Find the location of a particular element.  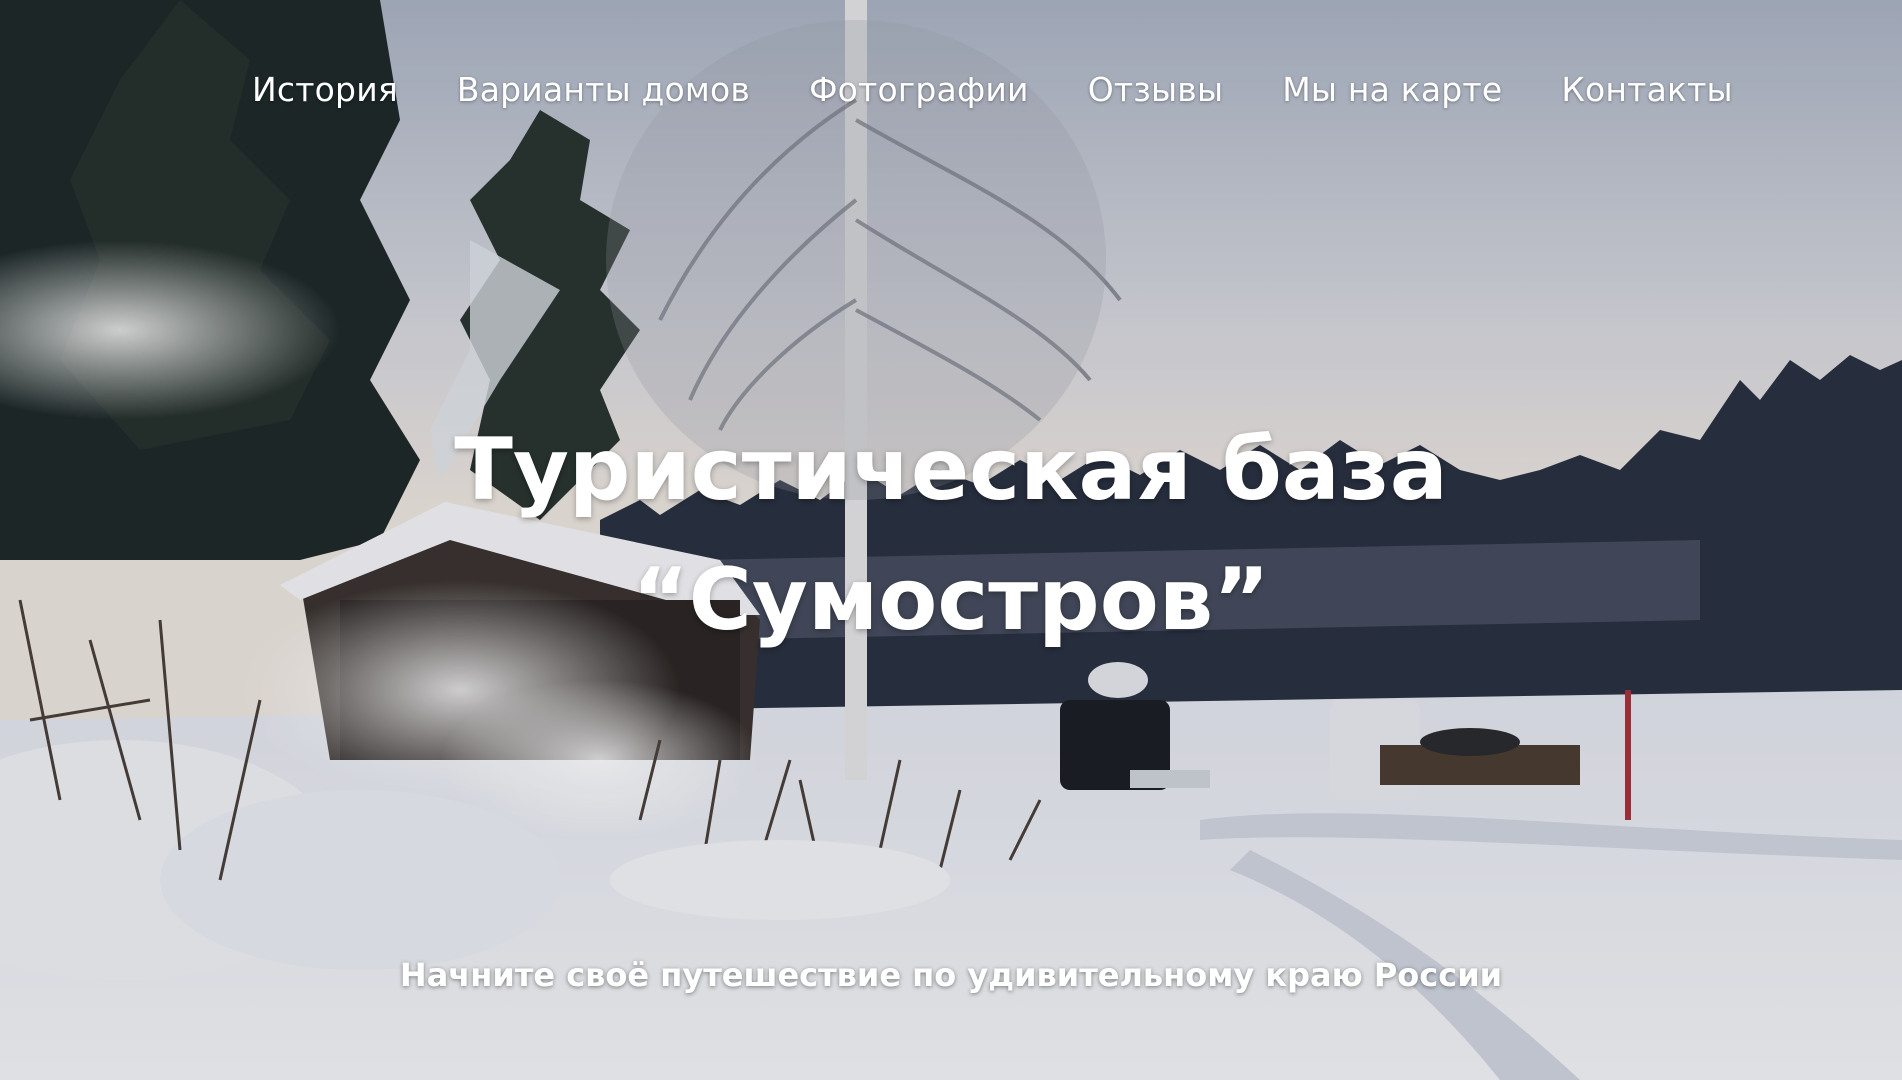

nav-link-map: Мы на карте is located at coordinates (1392, 89).